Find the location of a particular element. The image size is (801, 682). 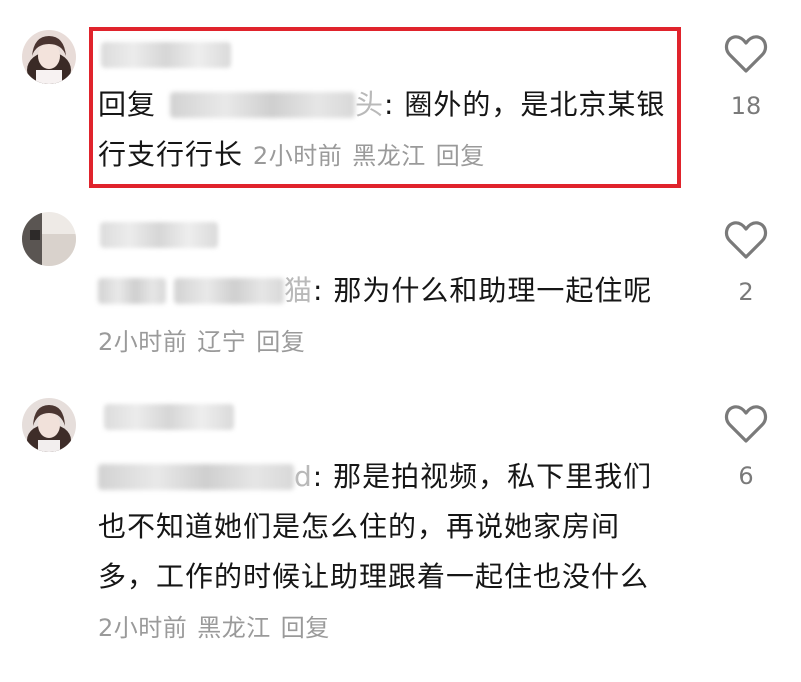

like-area: 2 is located at coordinates (746, 263).